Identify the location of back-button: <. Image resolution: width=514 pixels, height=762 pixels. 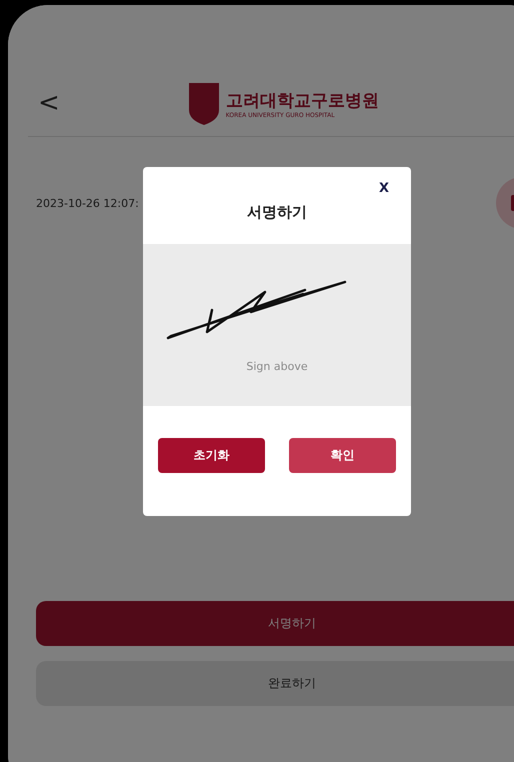
(49, 103).